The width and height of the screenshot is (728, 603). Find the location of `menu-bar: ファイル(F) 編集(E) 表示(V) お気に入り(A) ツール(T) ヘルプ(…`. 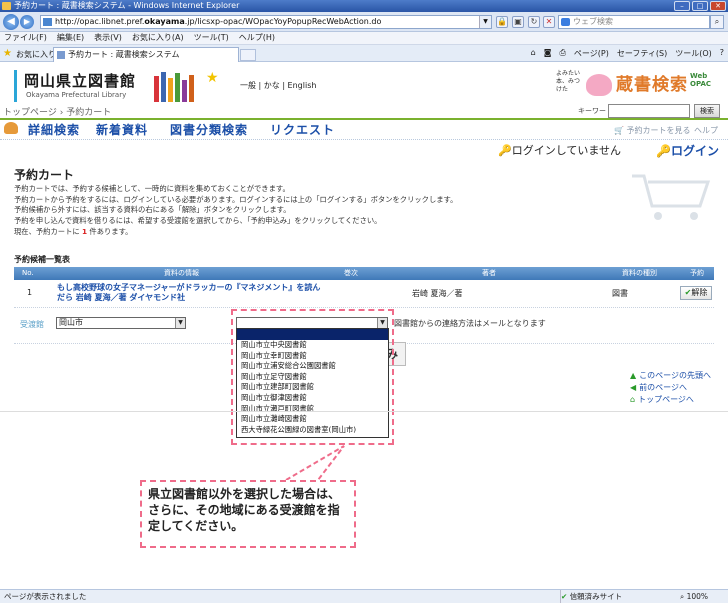

menu-bar: ファイル(F) 編集(E) 表示(V) お気に入り(A) ツール(T) ヘルプ(… is located at coordinates (364, 38).